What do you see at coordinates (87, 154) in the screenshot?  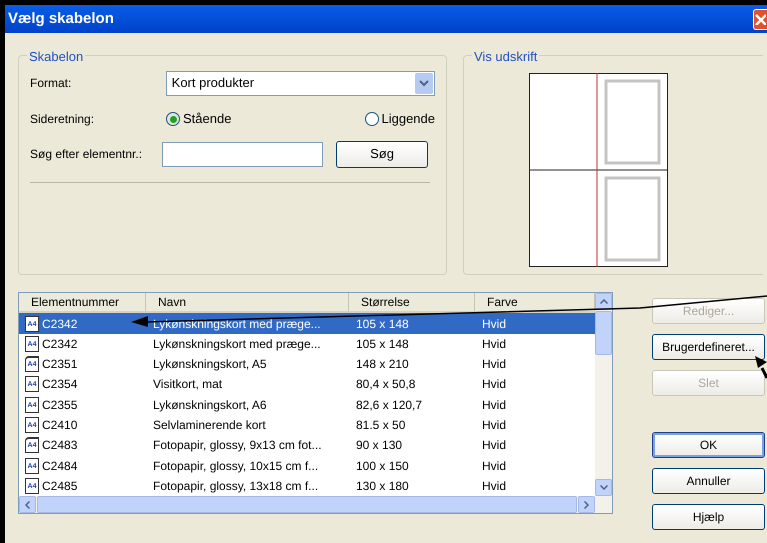 I see `field-label: Søg efter elementnr.:` at bounding box center [87, 154].